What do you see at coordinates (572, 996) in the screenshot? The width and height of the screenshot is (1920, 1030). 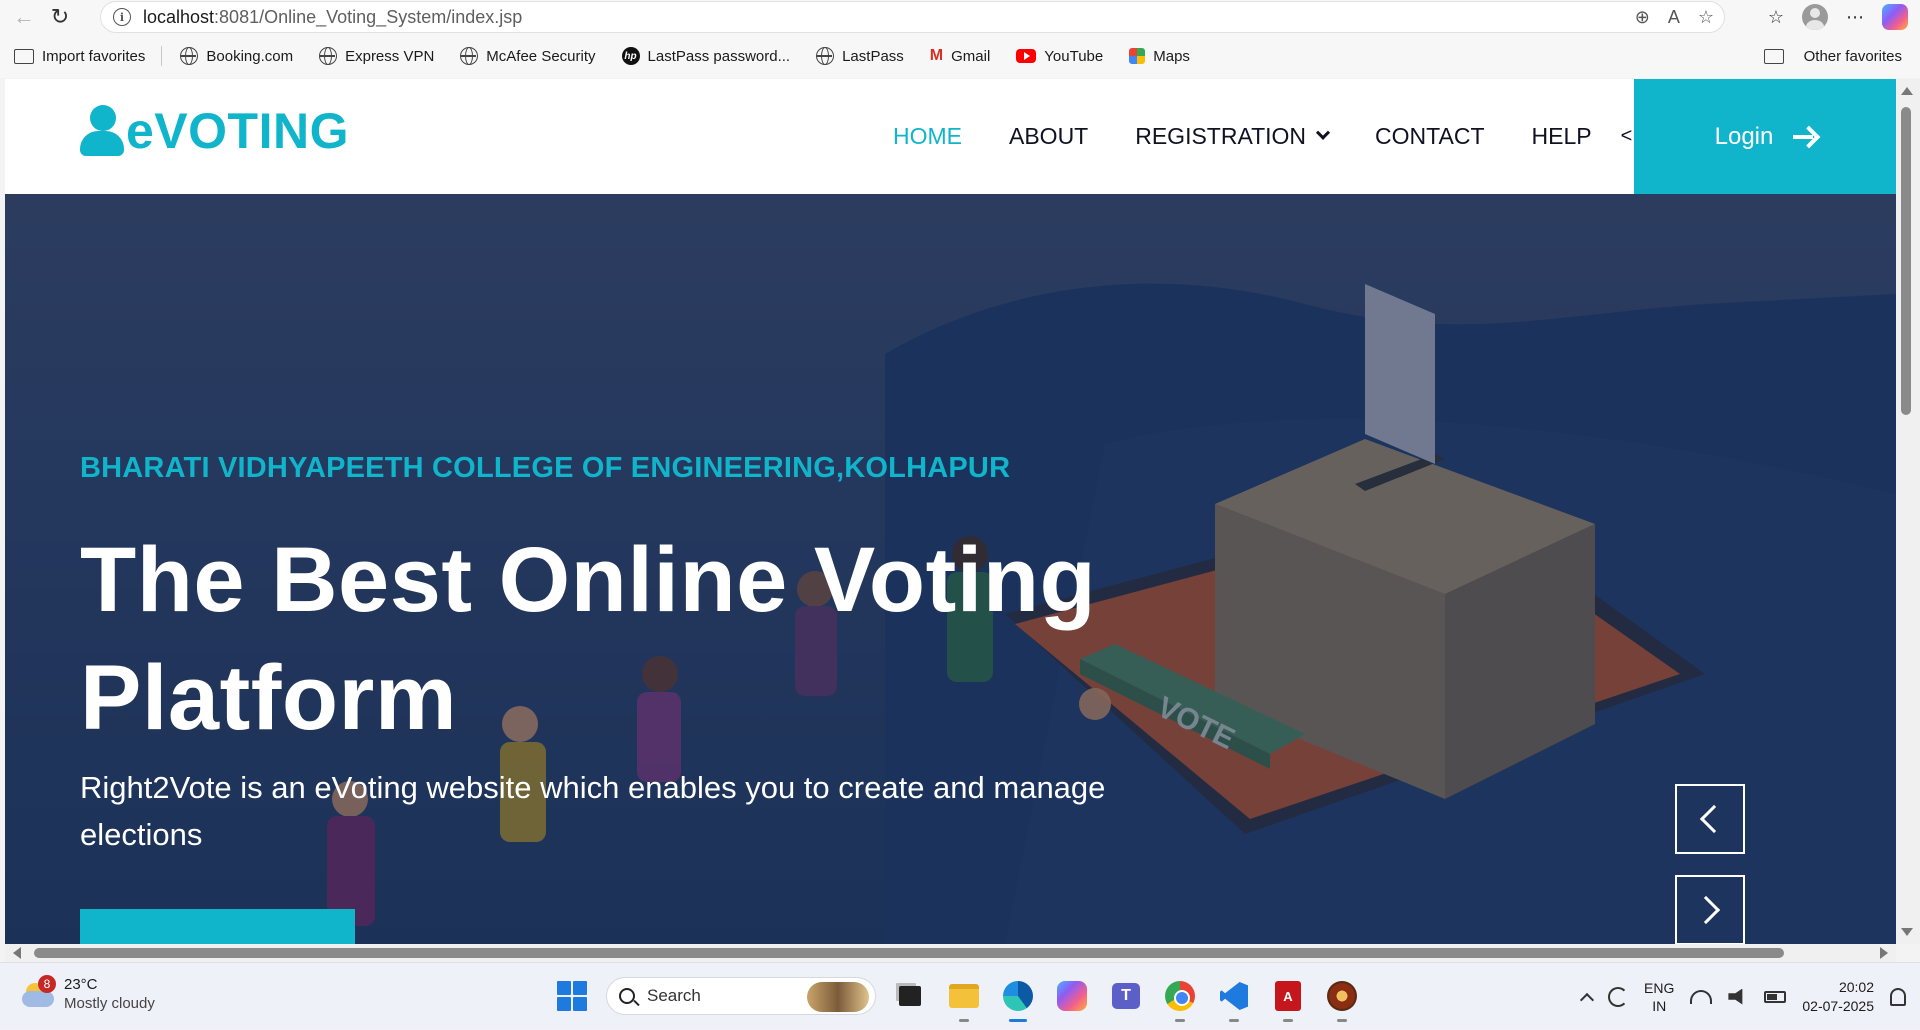 I see `start-button` at bounding box center [572, 996].